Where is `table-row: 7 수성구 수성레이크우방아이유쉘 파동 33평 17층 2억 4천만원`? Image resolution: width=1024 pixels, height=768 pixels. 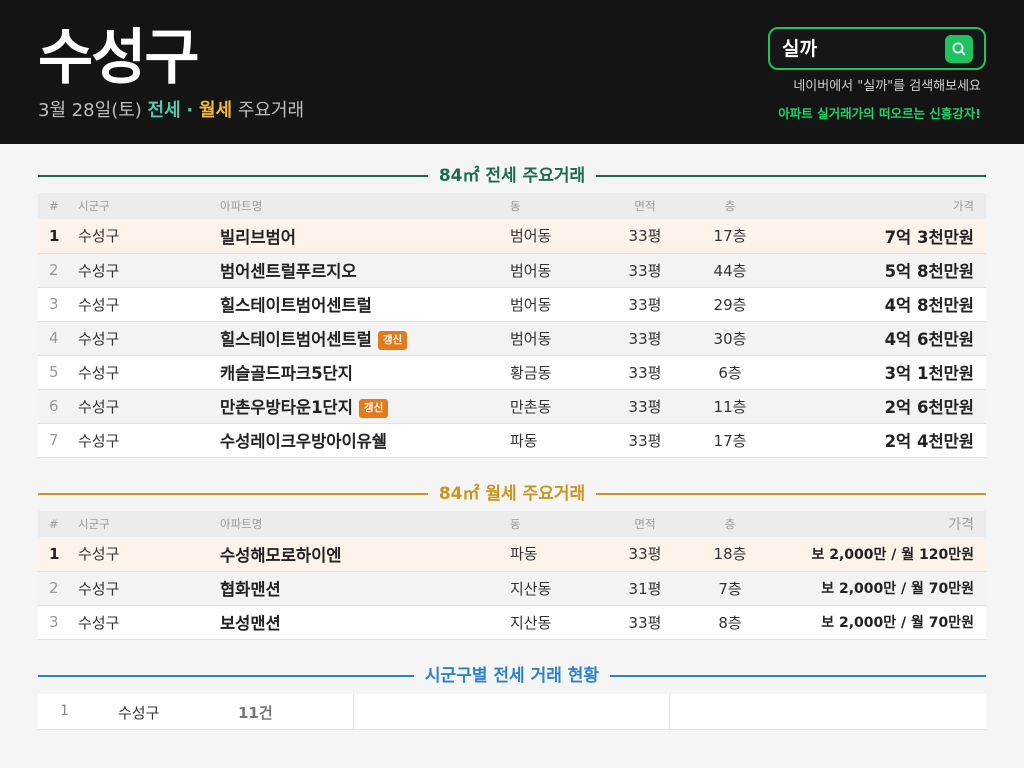 table-row: 7 수성구 수성레이크우방아이유쉘 파동 33평 17층 2억 4천만원 is located at coordinates (512, 440).